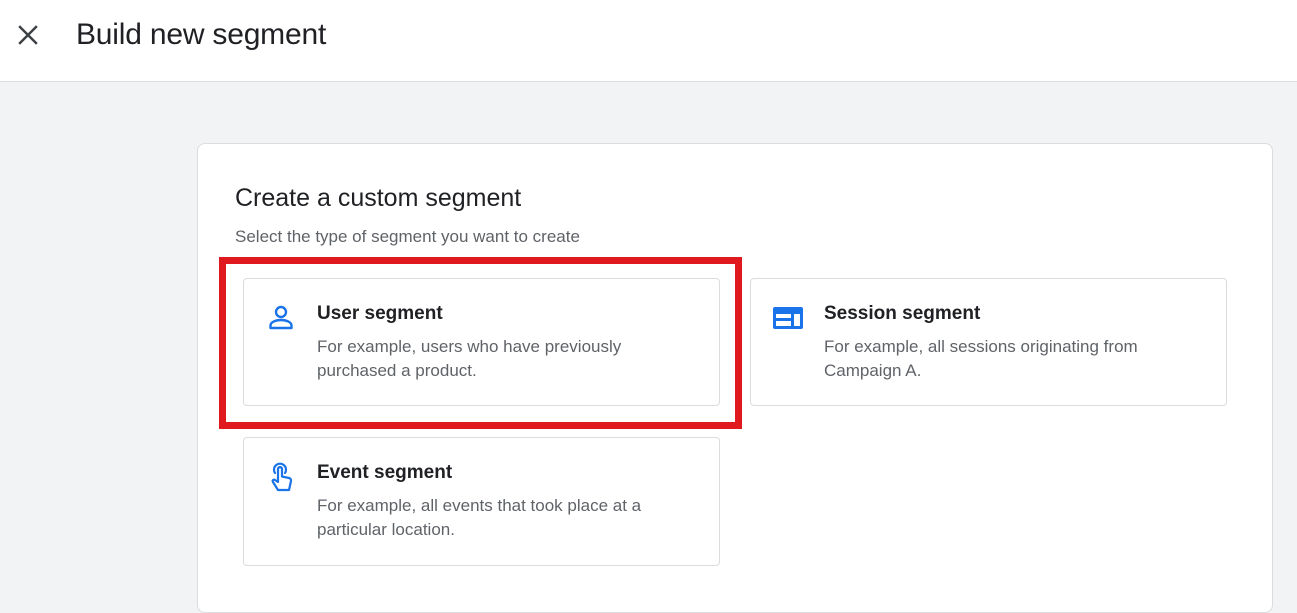 The image size is (1297, 613). What do you see at coordinates (385, 472) in the screenshot?
I see `event-segment-title: Event segment` at bounding box center [385, 472].